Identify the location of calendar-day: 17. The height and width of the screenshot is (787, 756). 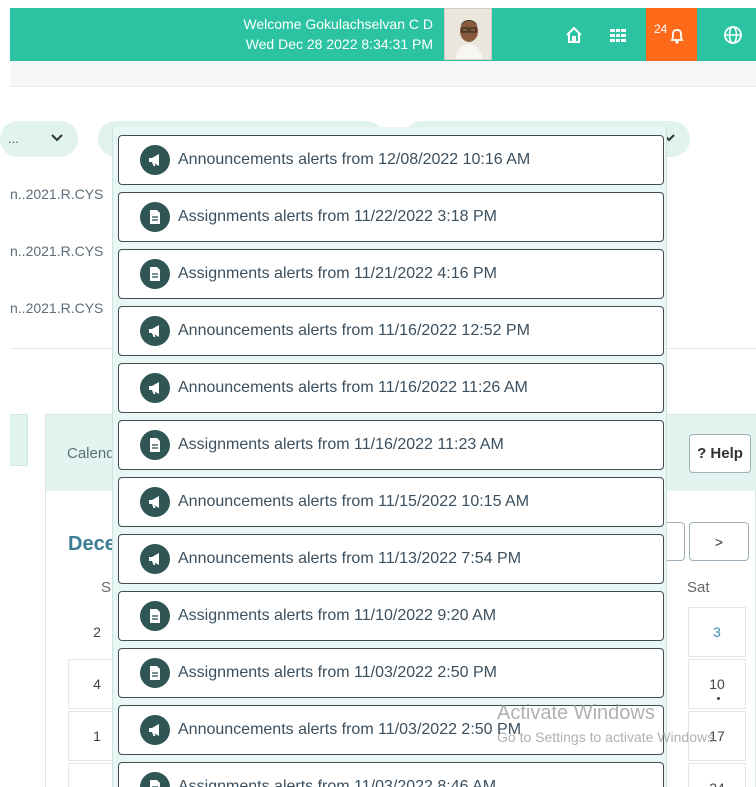
(717, 736).